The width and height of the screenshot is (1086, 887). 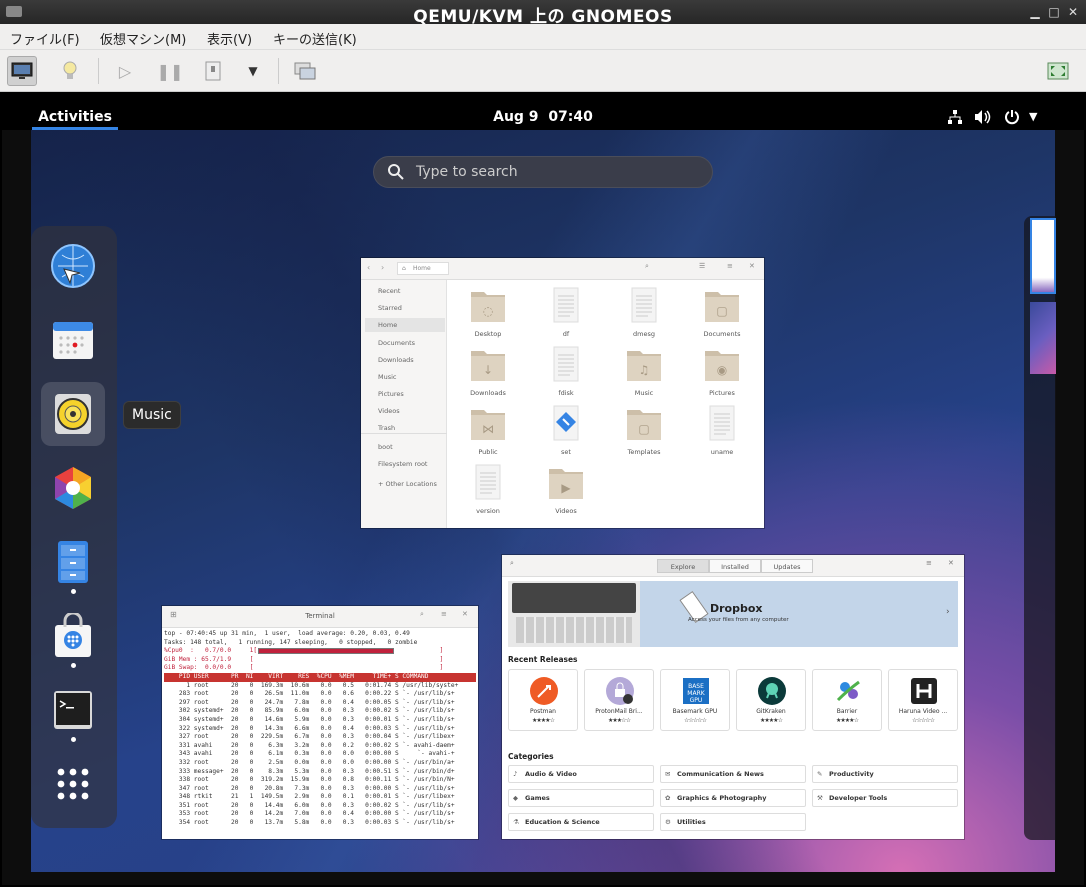 I want to click on dash-app-software, so click(x=73, y=636).